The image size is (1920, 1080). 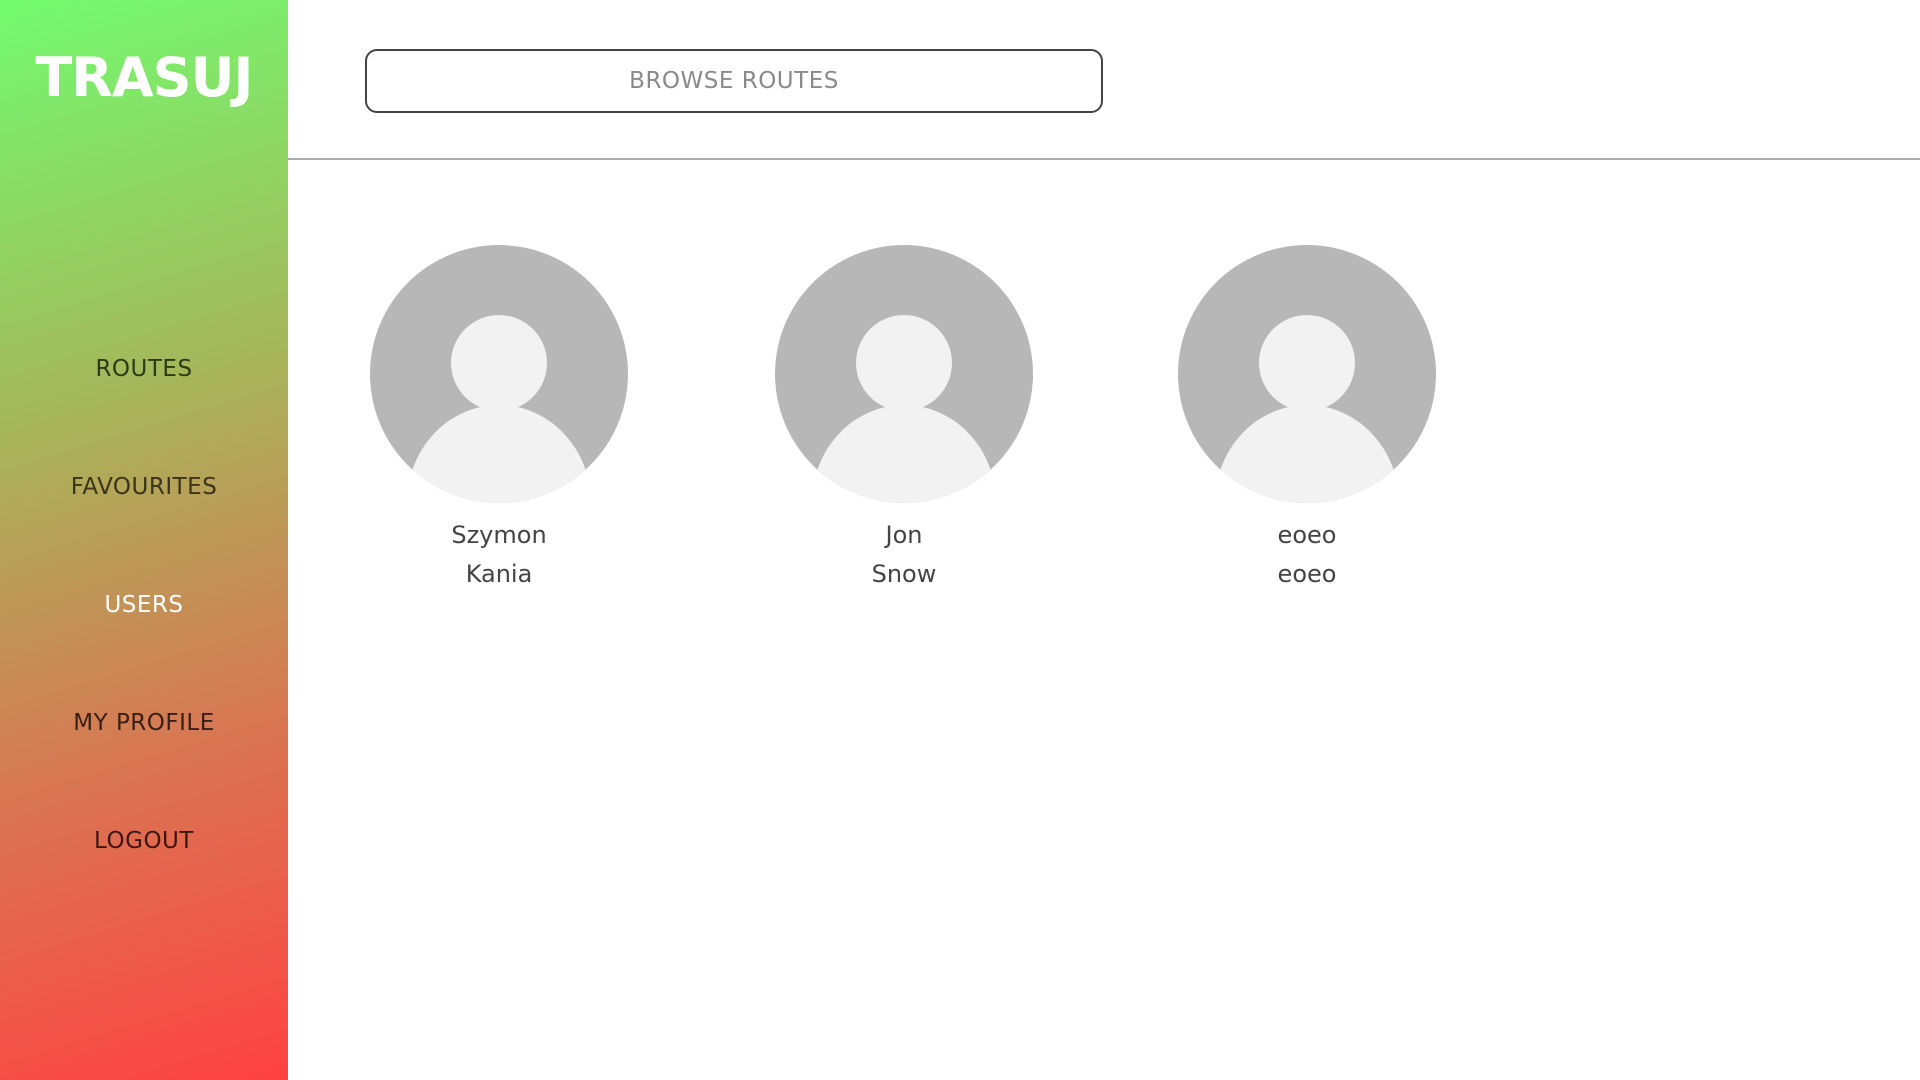 I want to click on user-card: Jon Snow, so click(x=904, y=419).